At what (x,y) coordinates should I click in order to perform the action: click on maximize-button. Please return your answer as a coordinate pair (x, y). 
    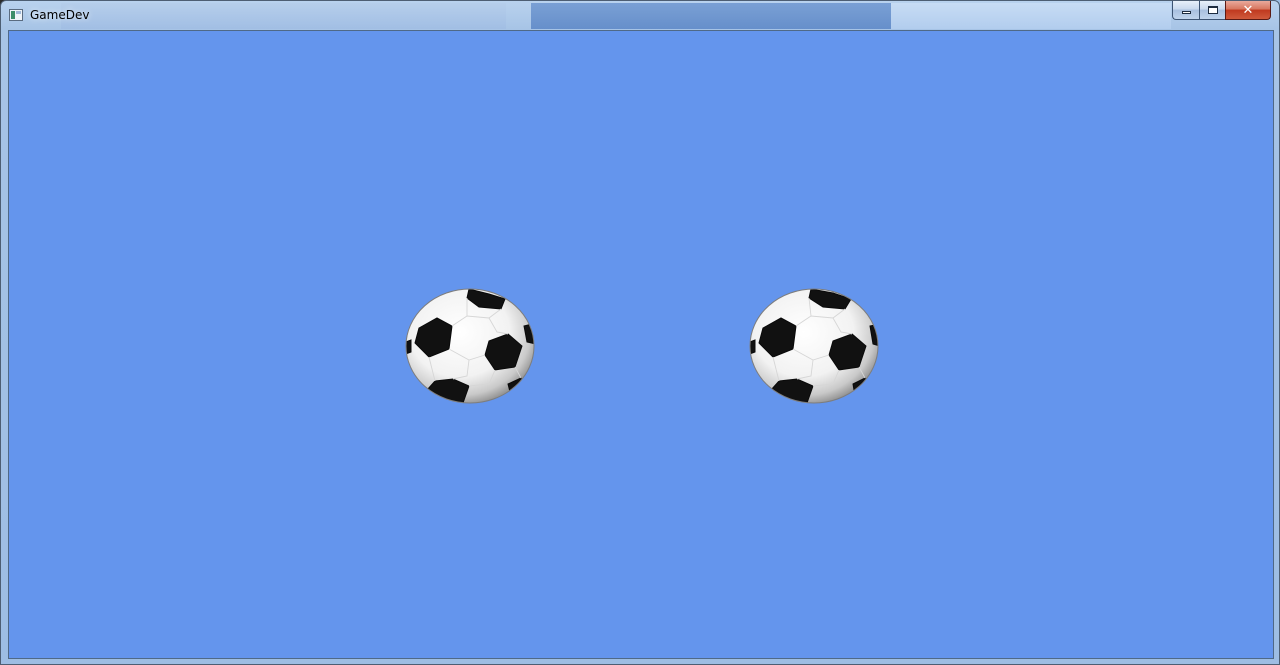
    Looking at the image, I should click on (1212, 10).